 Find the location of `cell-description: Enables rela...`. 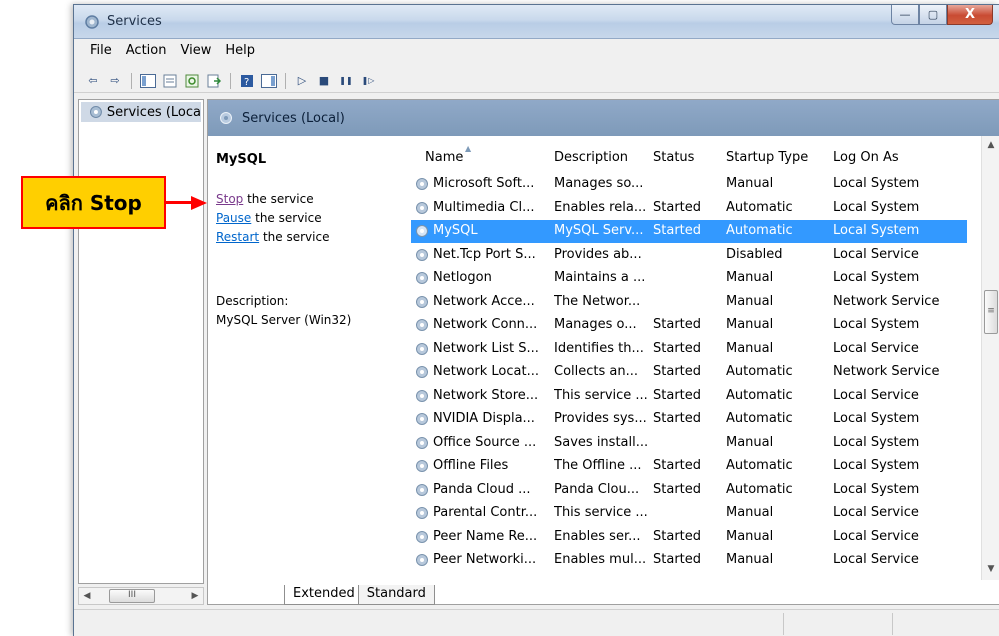

cell-description: Enables rela... is located at coordinates (600, 207).